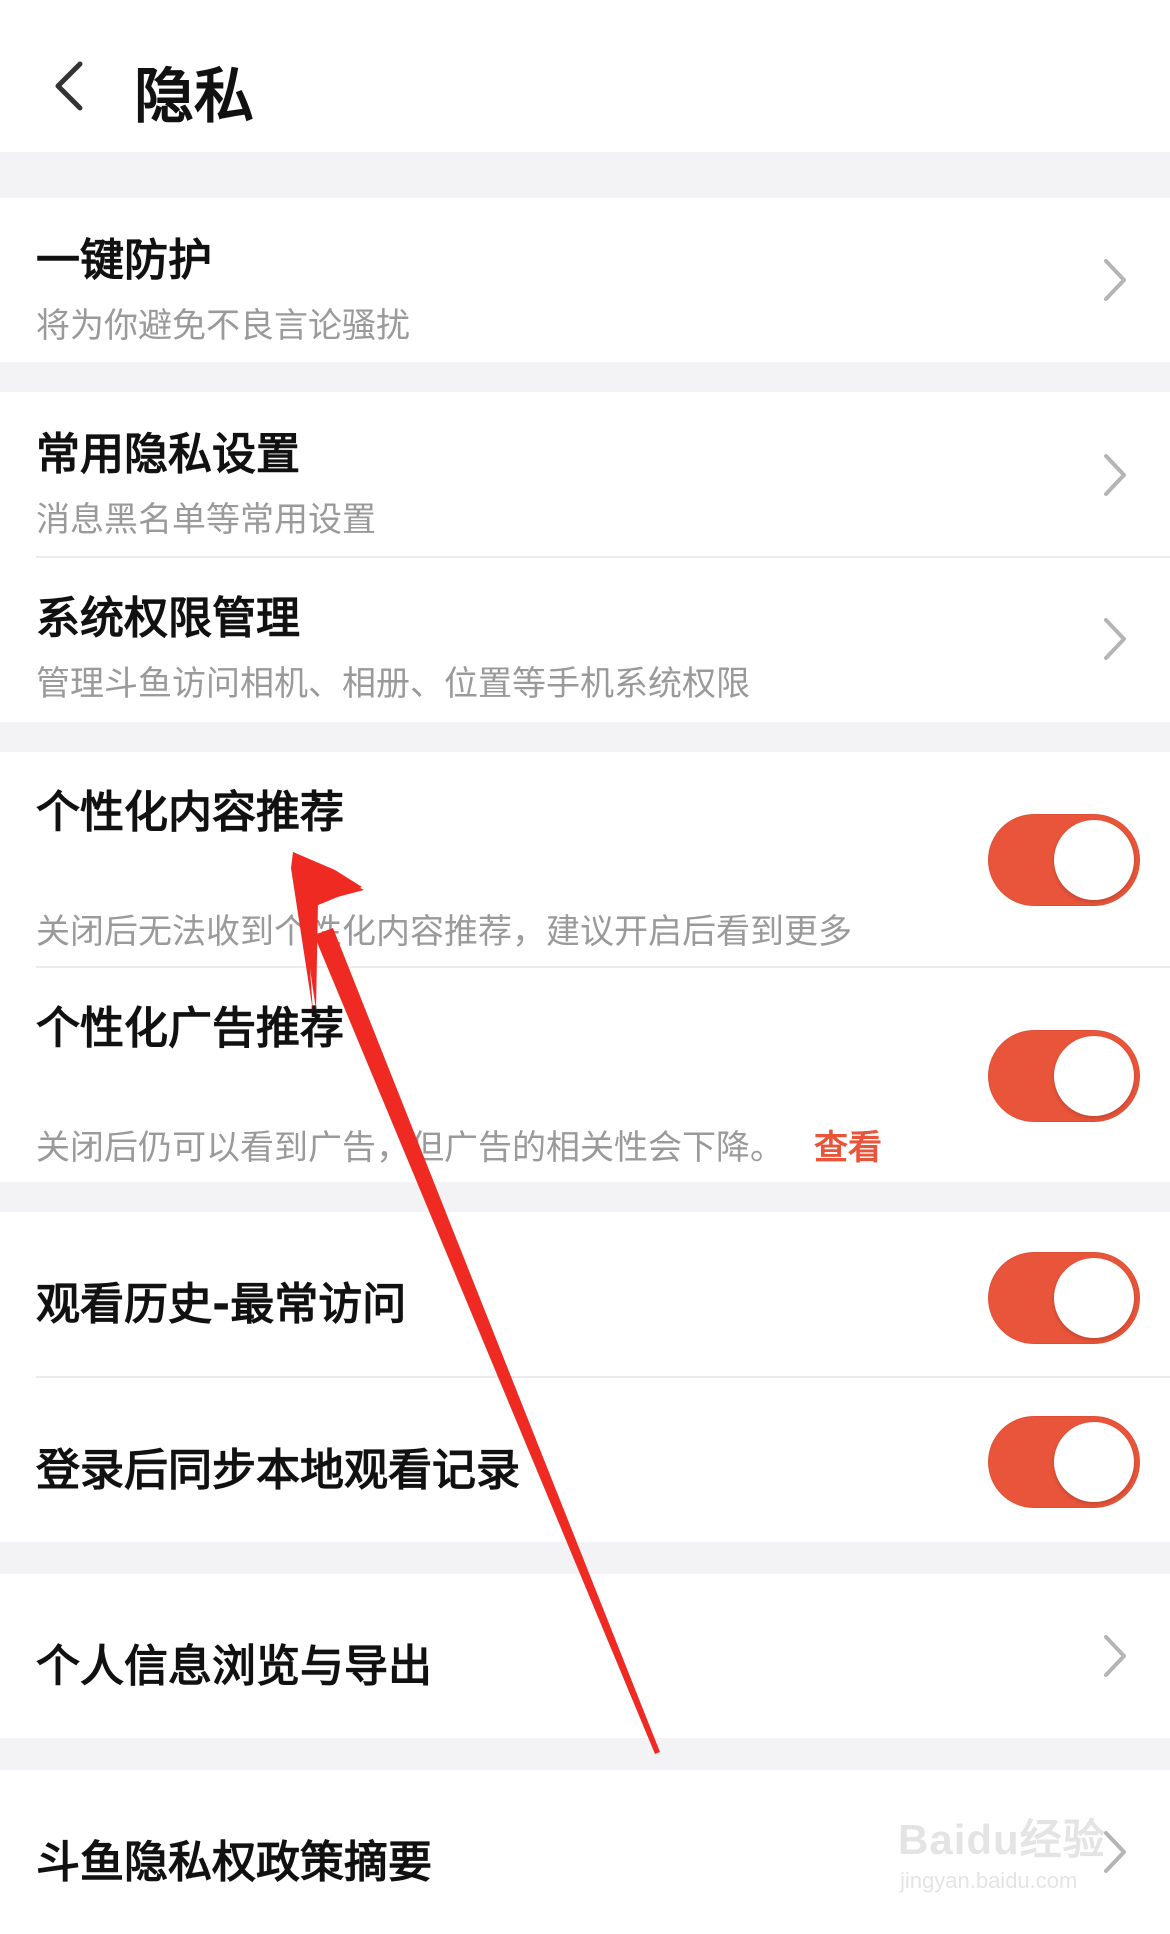 This screenshot has width=1170, height=1934. Describe the element at coordinates (194, 97) in the screenshot. I see `page-title: 隐私` at that location.